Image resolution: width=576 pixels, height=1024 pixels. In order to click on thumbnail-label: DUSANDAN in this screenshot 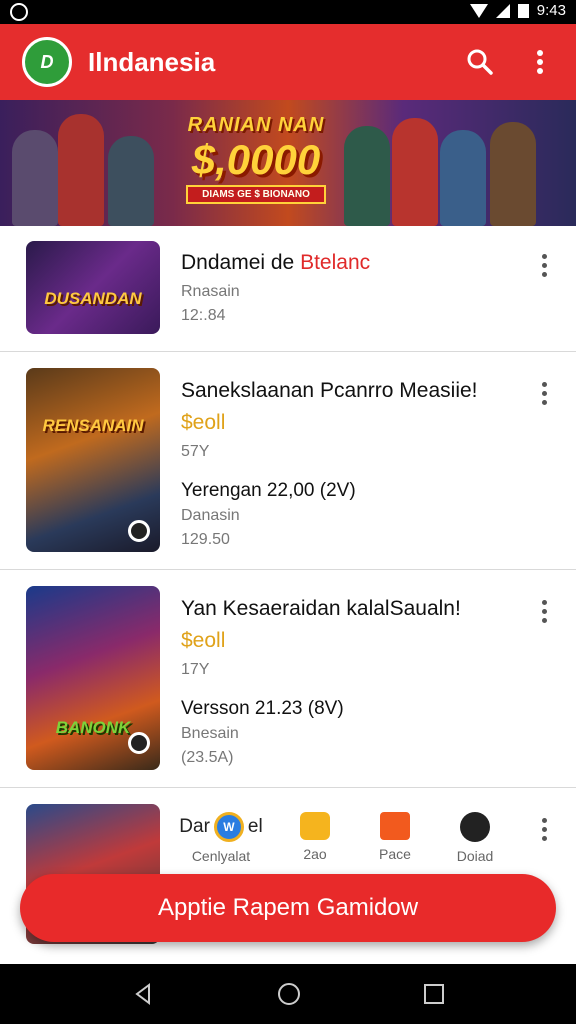, I will do `click(93, 298)`.